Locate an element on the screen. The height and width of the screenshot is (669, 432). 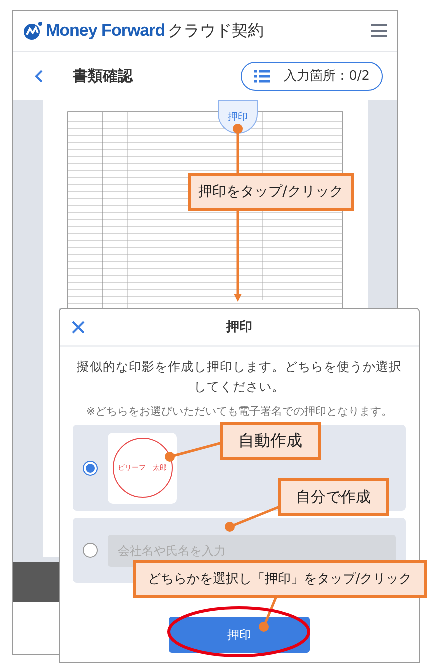
product-name: クラウド契約 is located at coordinates (216, 31).